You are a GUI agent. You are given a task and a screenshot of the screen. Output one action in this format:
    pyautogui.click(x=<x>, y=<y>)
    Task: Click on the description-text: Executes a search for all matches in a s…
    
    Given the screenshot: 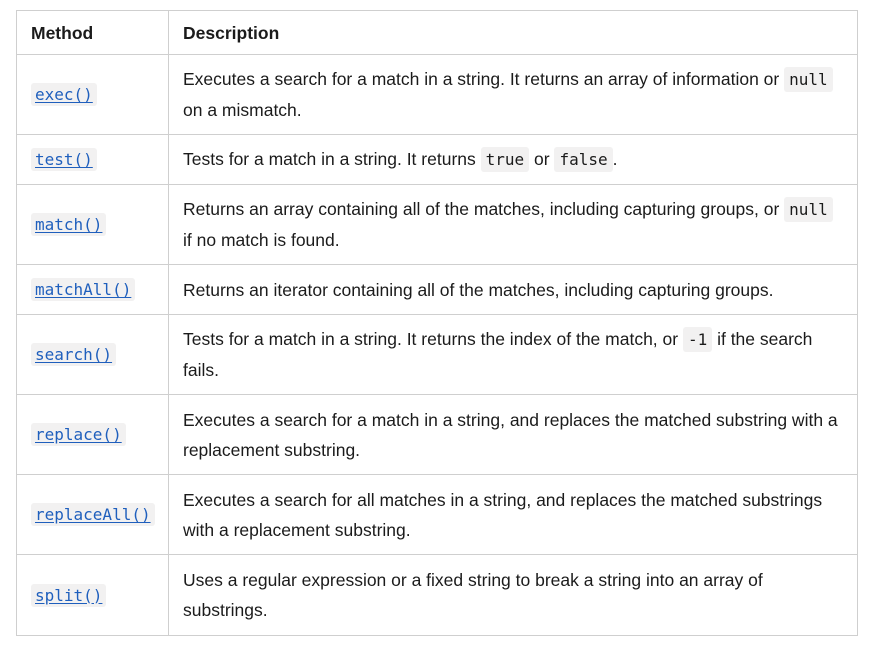 What is the action you would take?
    pyautogui.click(x=503, y=514)
    